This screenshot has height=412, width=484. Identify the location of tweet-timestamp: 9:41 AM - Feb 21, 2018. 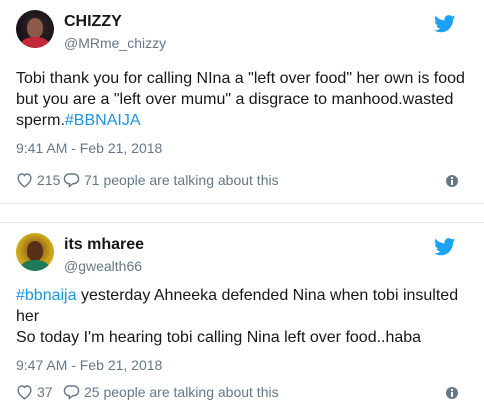
(242, 148).